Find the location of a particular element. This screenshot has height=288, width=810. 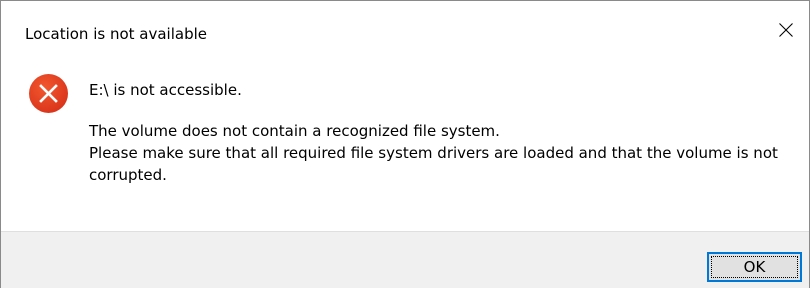

close-button is located at coordinates (786, 30).